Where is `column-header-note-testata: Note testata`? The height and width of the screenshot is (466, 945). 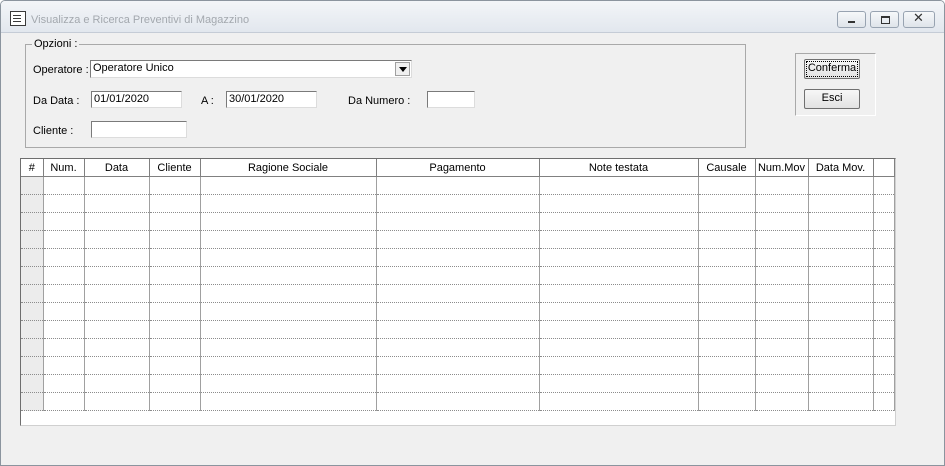 column-header-note-testata: Note testata is located at coordinates (619, 168).